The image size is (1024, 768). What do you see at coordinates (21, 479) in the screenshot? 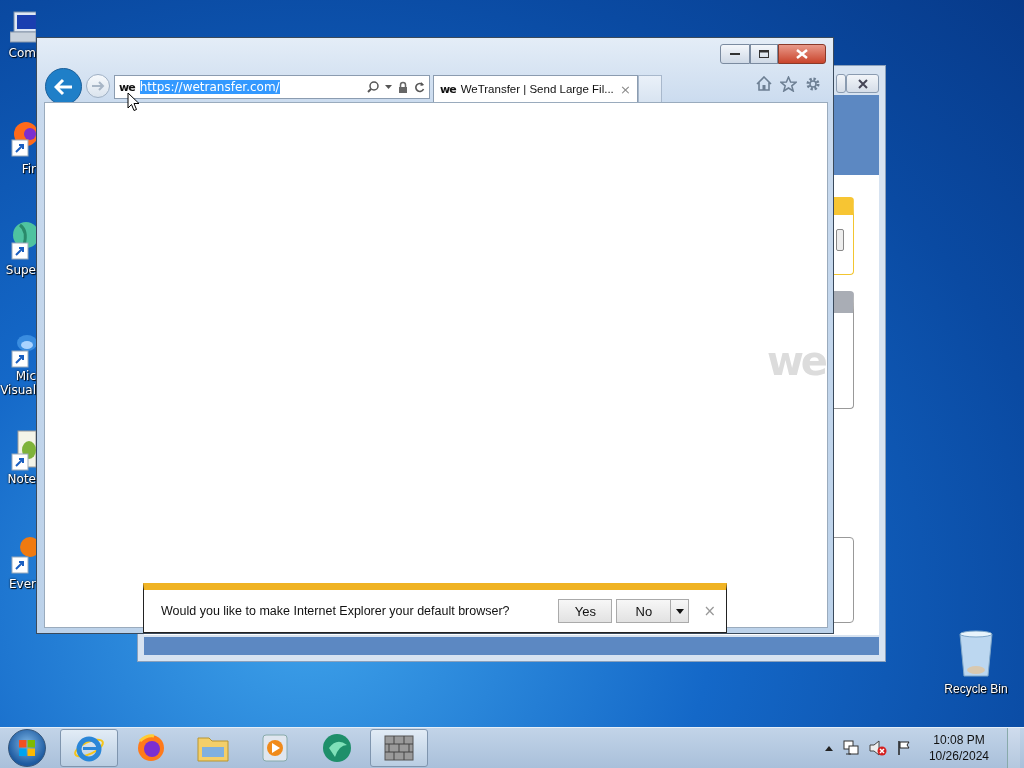
I see `icon-label: Note` at bounding box center [21, 479].